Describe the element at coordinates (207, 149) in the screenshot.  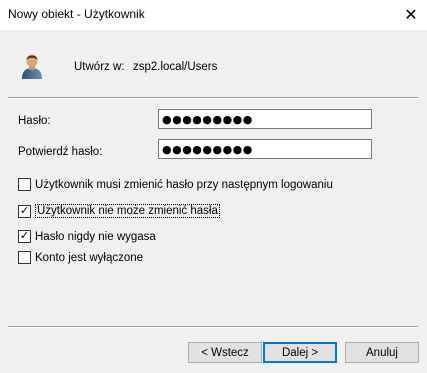
I see `confirm-password-value: ●●●●●●●●●` at that location.